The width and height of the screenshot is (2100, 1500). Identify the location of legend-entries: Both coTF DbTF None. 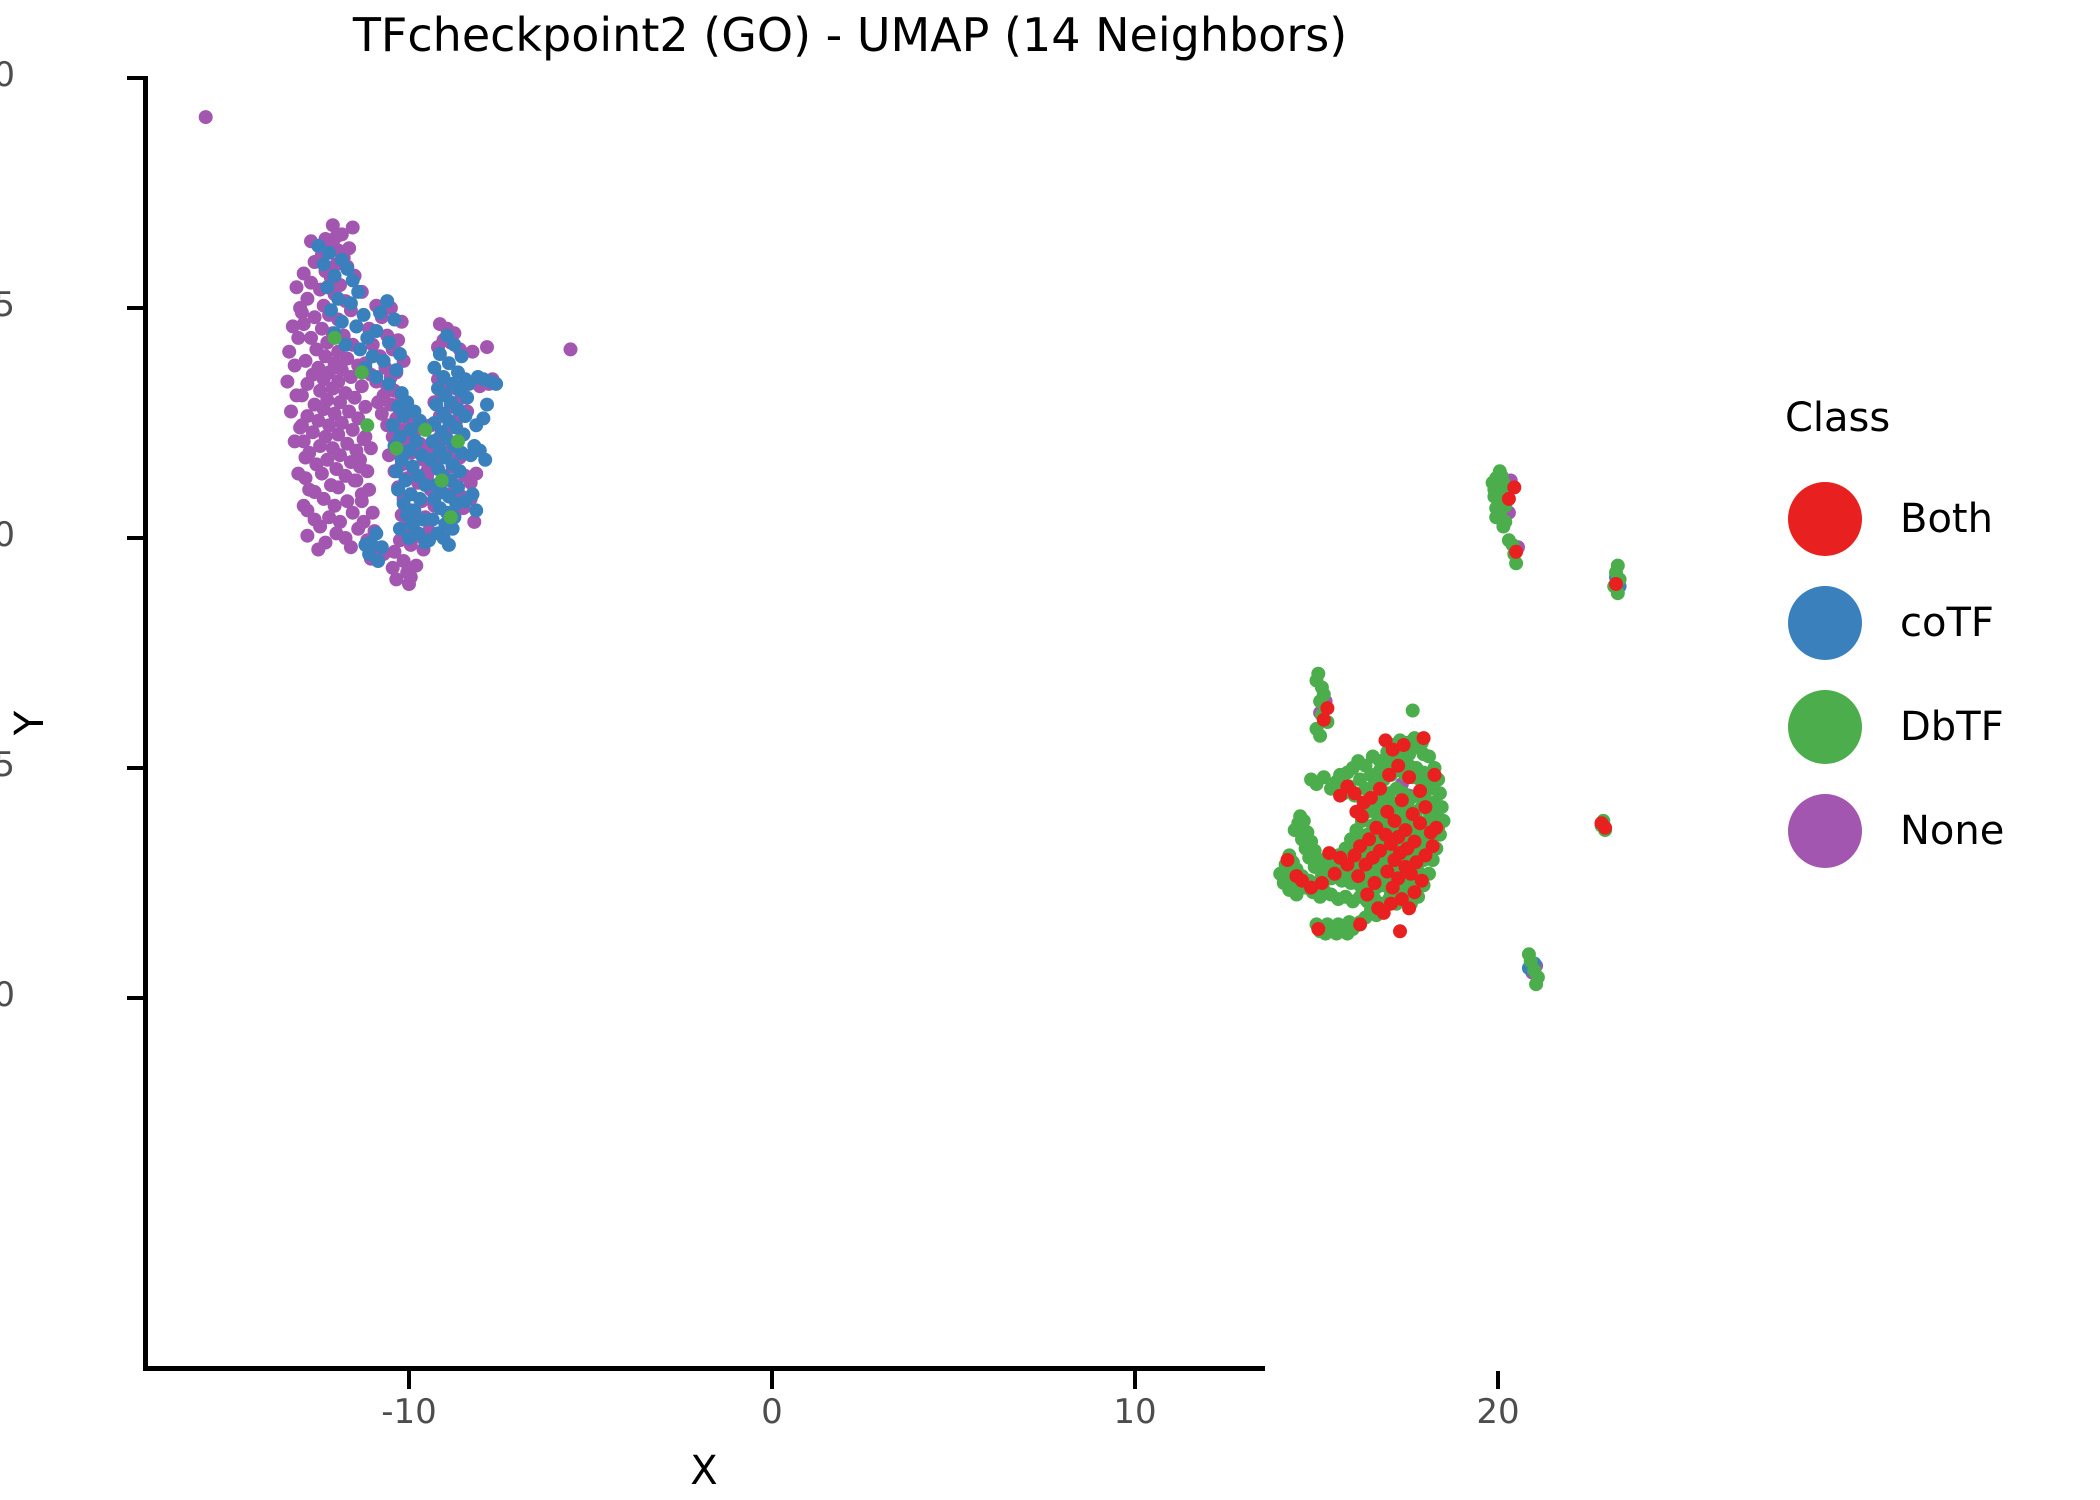
(1930, 675).